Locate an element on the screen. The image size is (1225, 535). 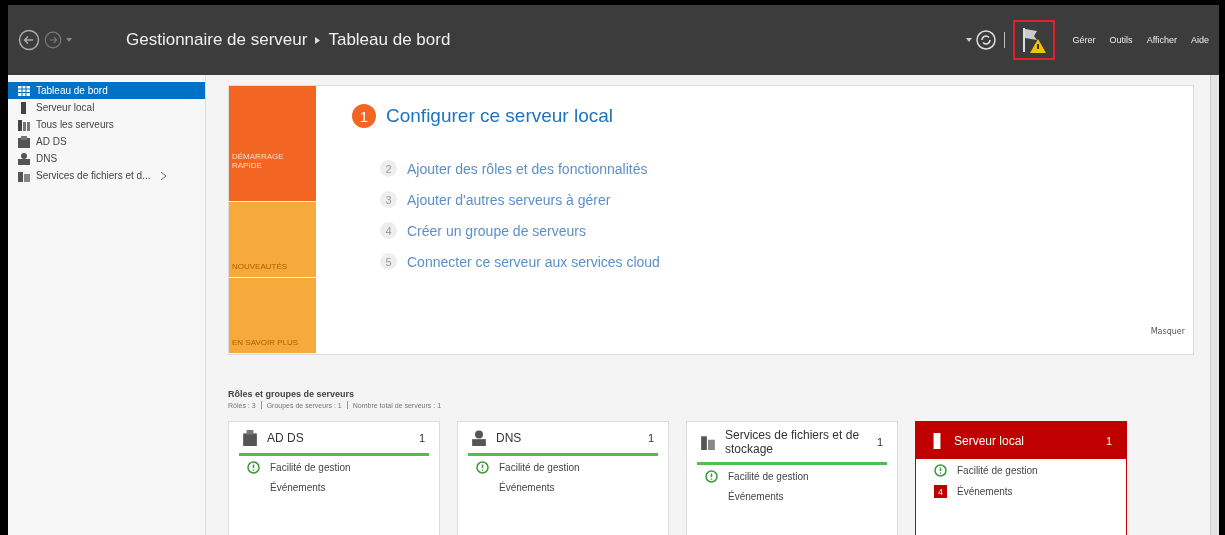
refresh-icon is located at coordinates (985, 40).